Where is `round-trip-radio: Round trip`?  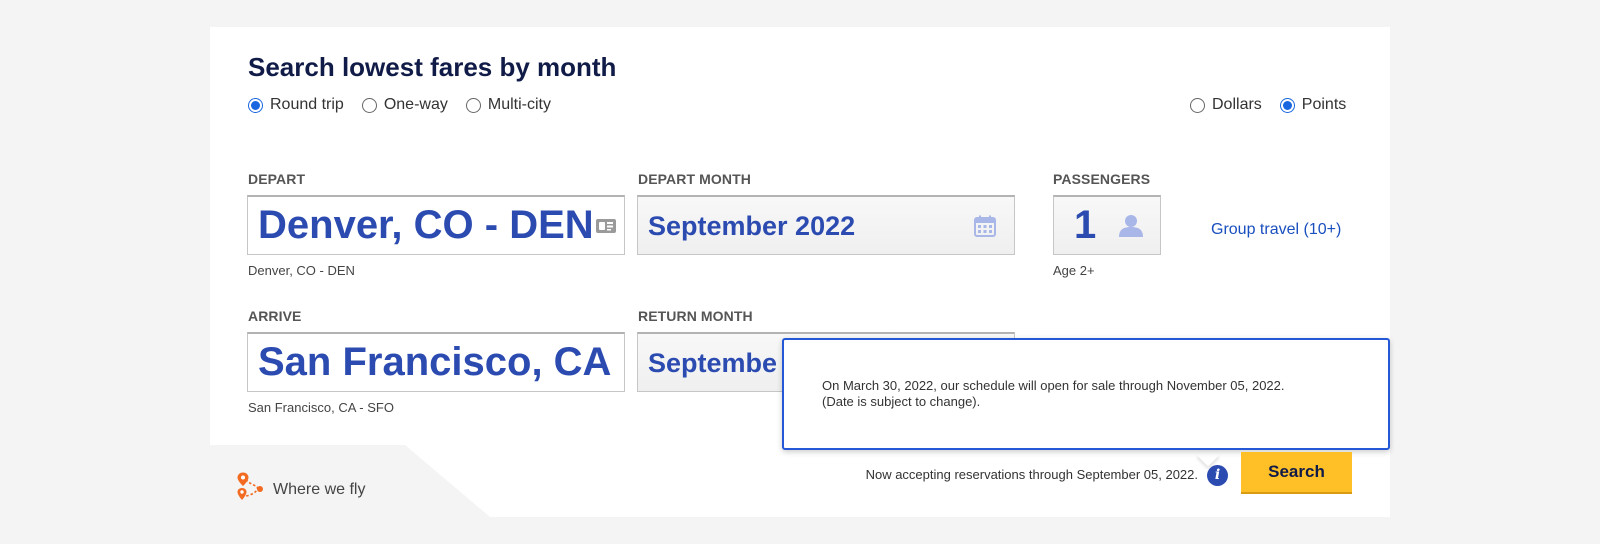 round-trip-radio: Round trip is located at coordinates (296, 105).